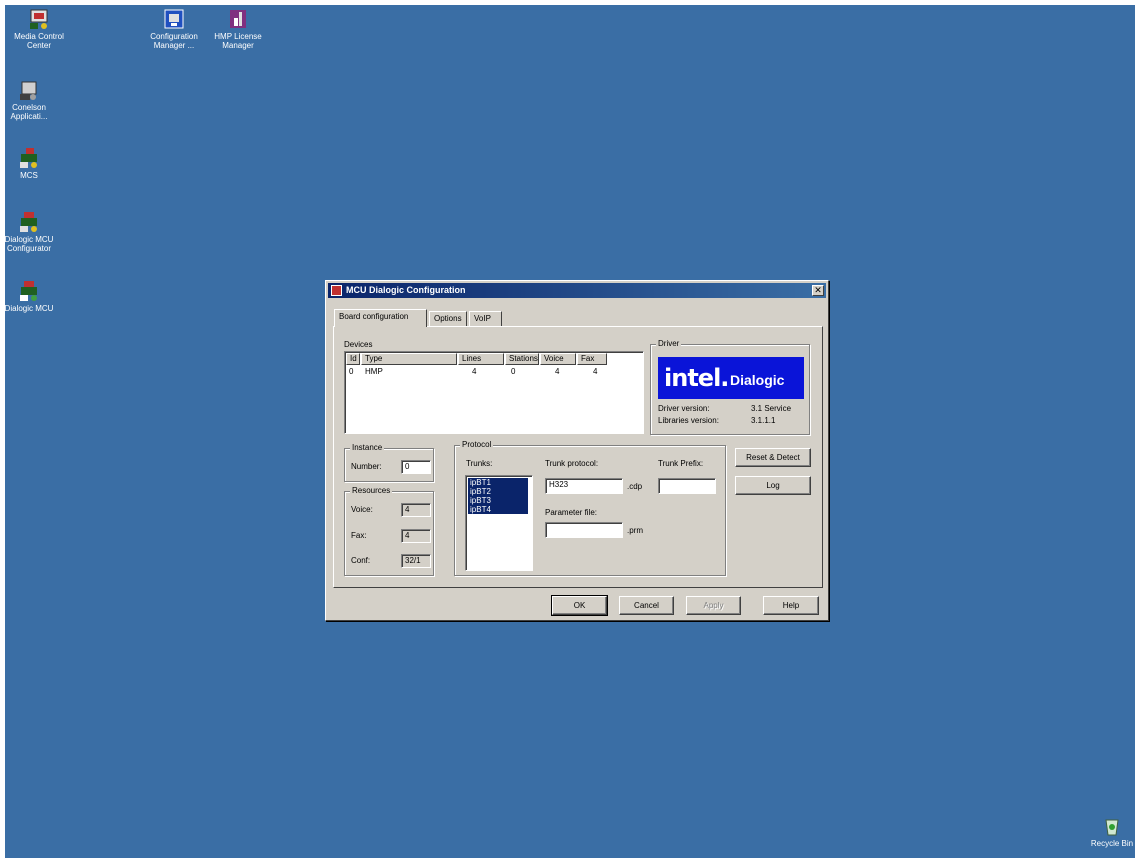  Describe the element at coordinates (498, 509) in the screenshot. I see `trunk-item: ipBT4` at that location.